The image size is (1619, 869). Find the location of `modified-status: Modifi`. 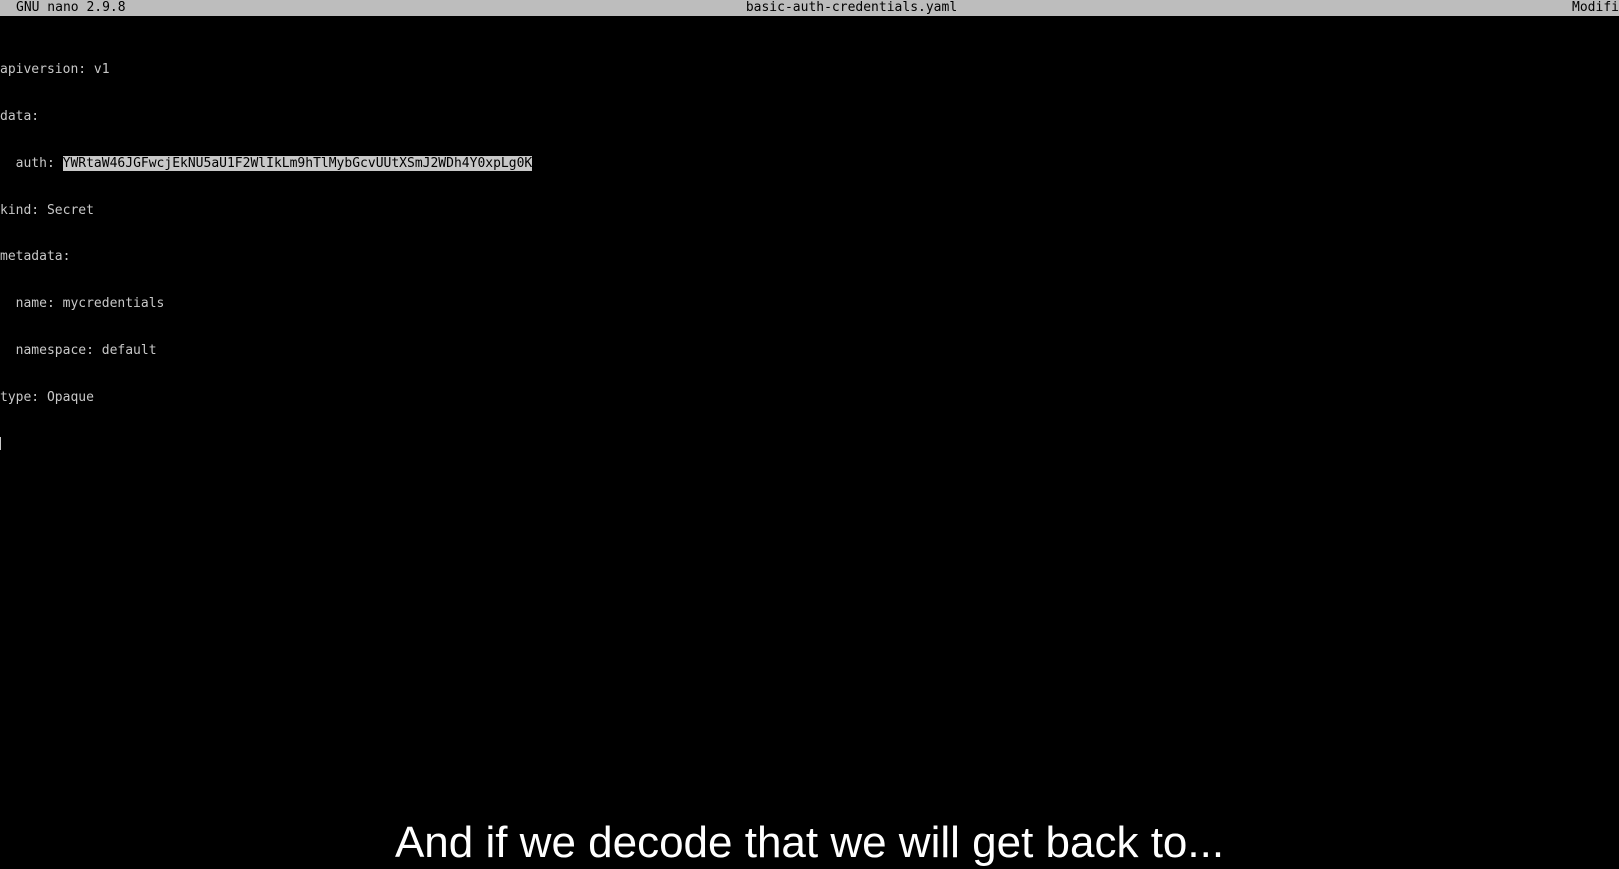

modified-status: Modifi is located at coordinates (1595, 7).